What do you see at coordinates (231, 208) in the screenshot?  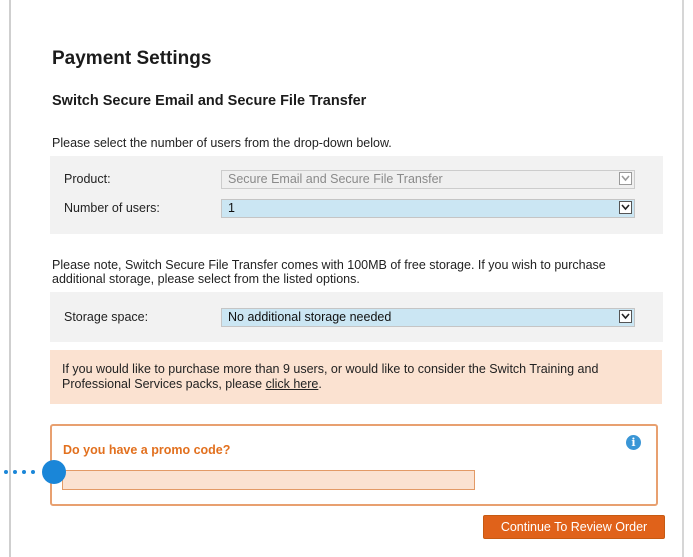 I see `users-select-value: 1` at bounding box center [231, 208].